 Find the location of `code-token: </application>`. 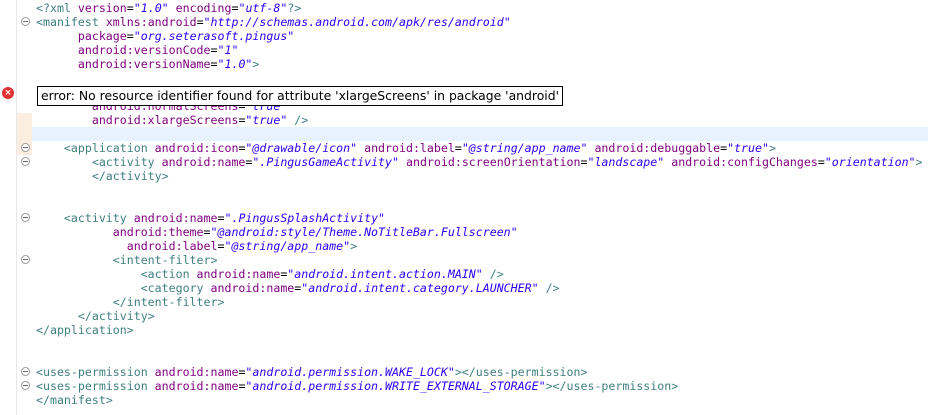

code-token: </application> is located at coordinates (85, 330).